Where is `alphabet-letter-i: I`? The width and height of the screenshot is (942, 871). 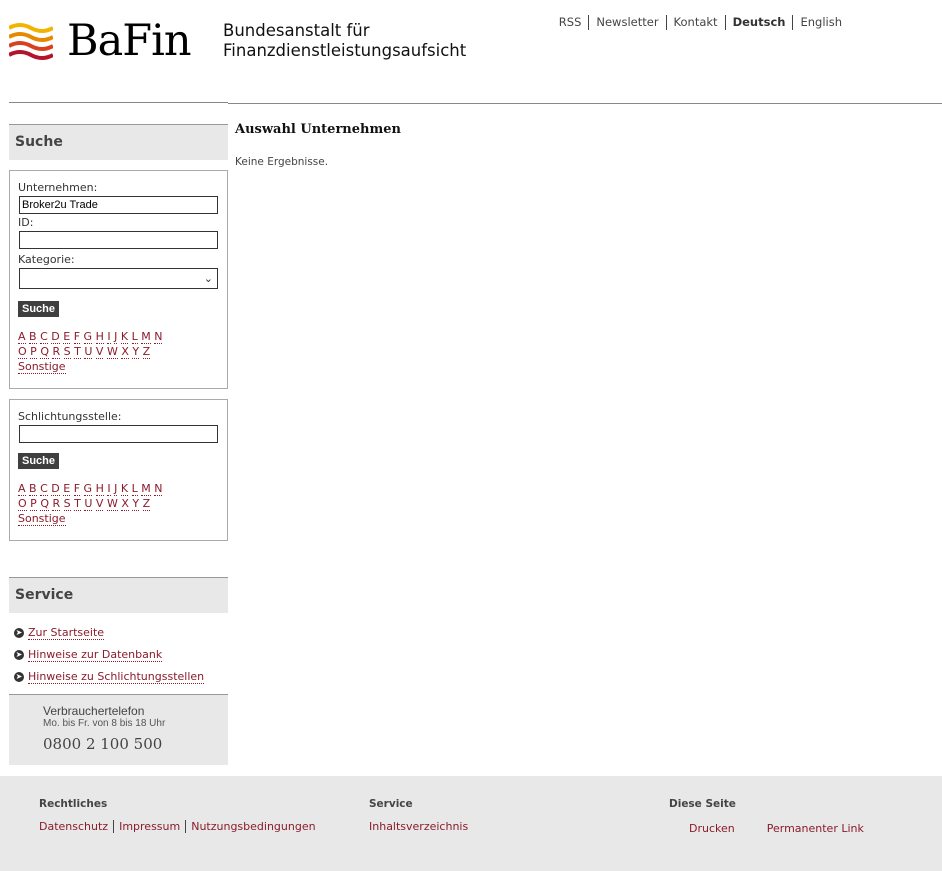 alphabet-letter-i: I is located at coordinates (109, 337).